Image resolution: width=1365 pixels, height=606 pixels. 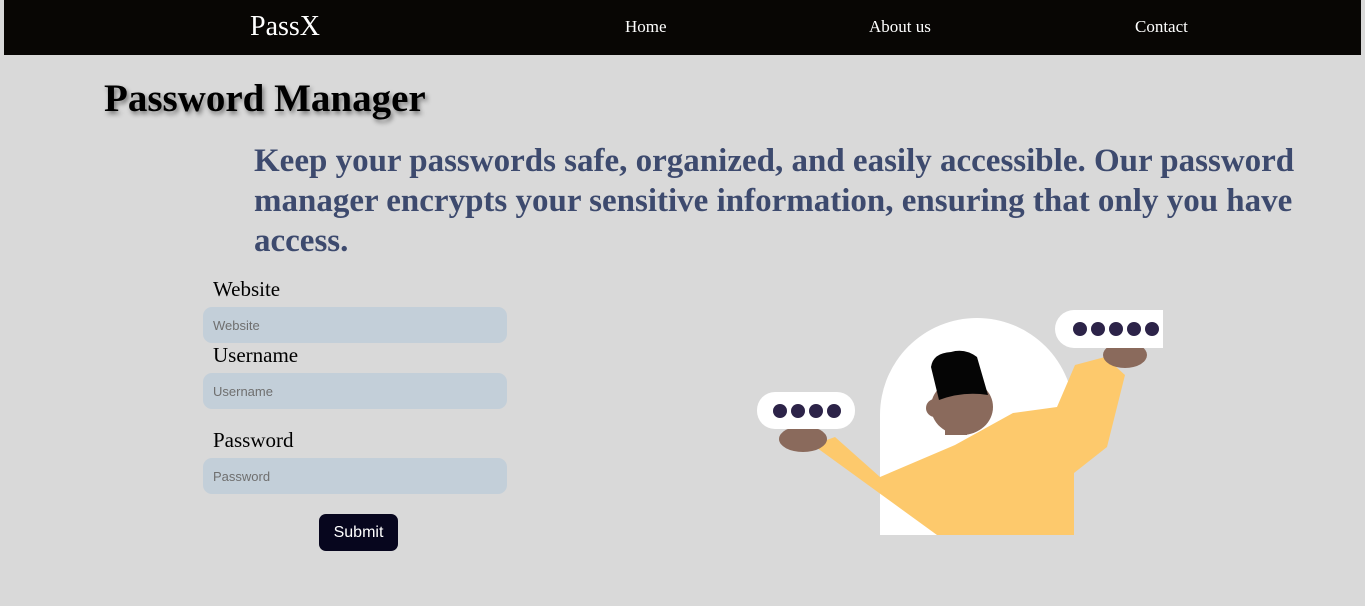 What do you see at coordinates (358, 532) in the screenshot?
I see `submit-button: Submit` at bounding box center [358, 532].